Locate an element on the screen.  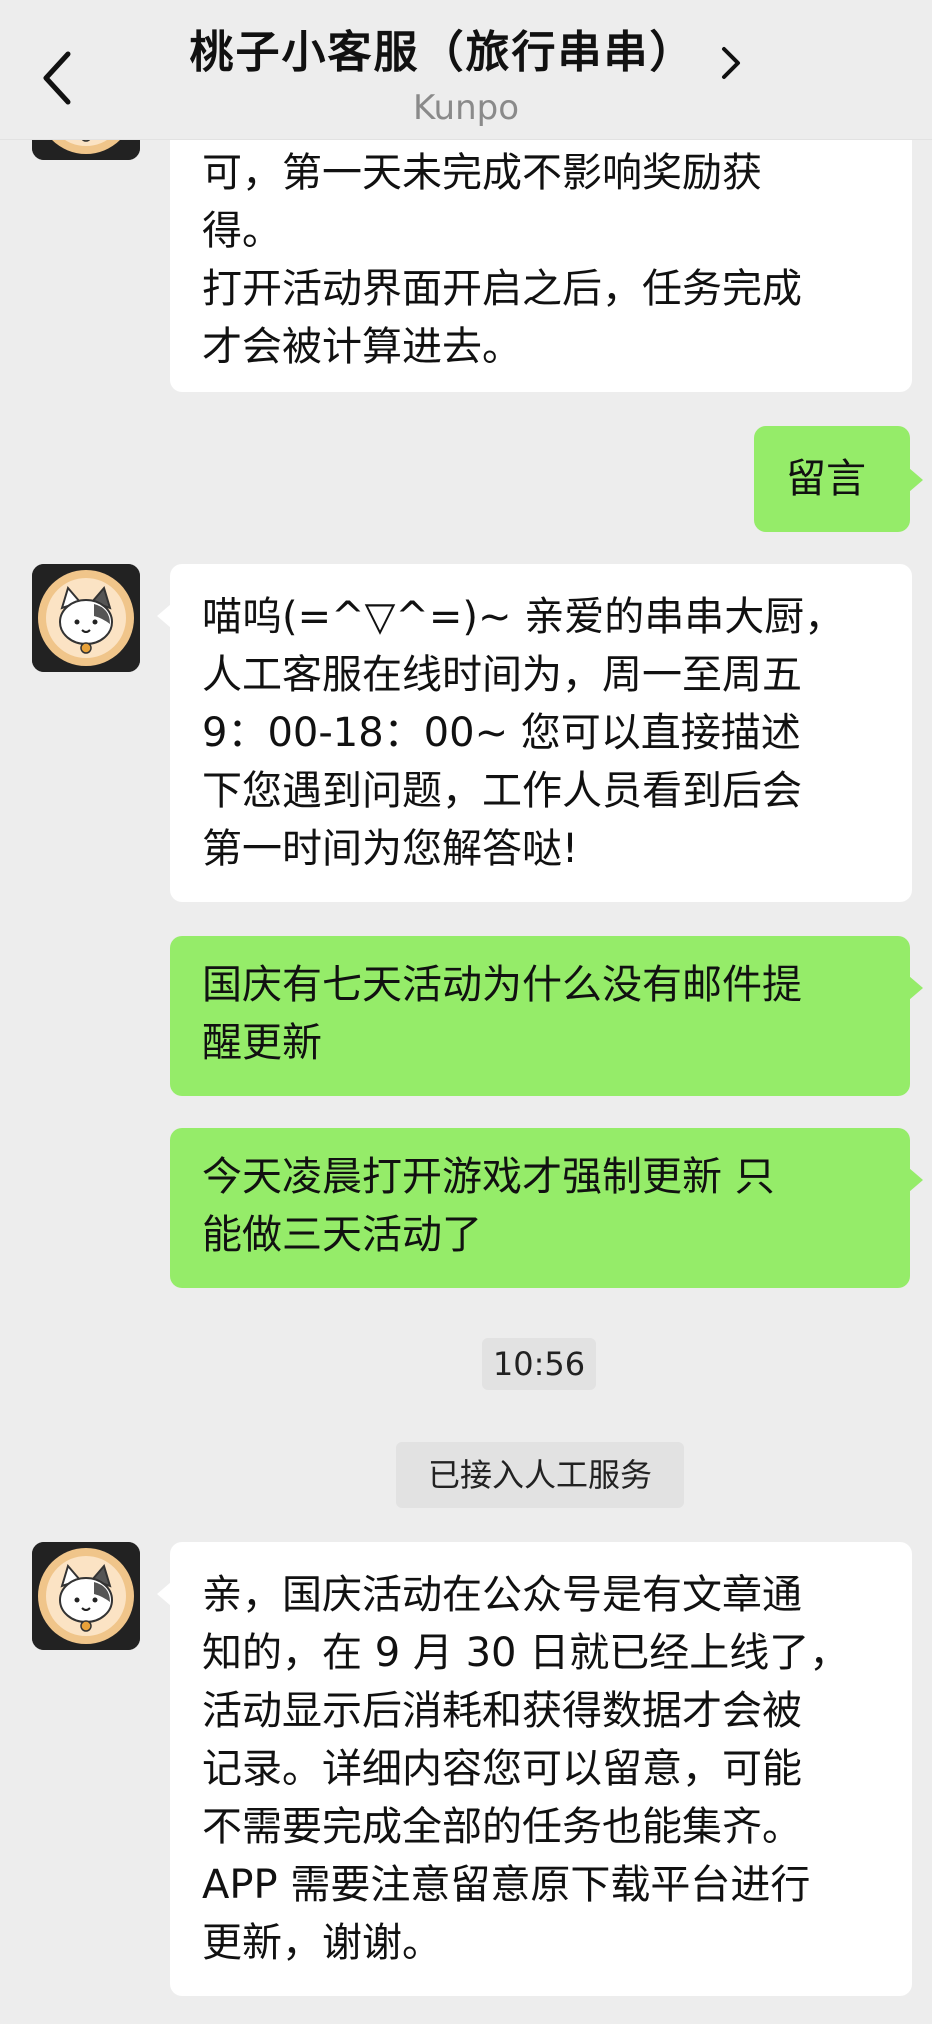
message-line: 得。 is located at coordinates (242, 231).